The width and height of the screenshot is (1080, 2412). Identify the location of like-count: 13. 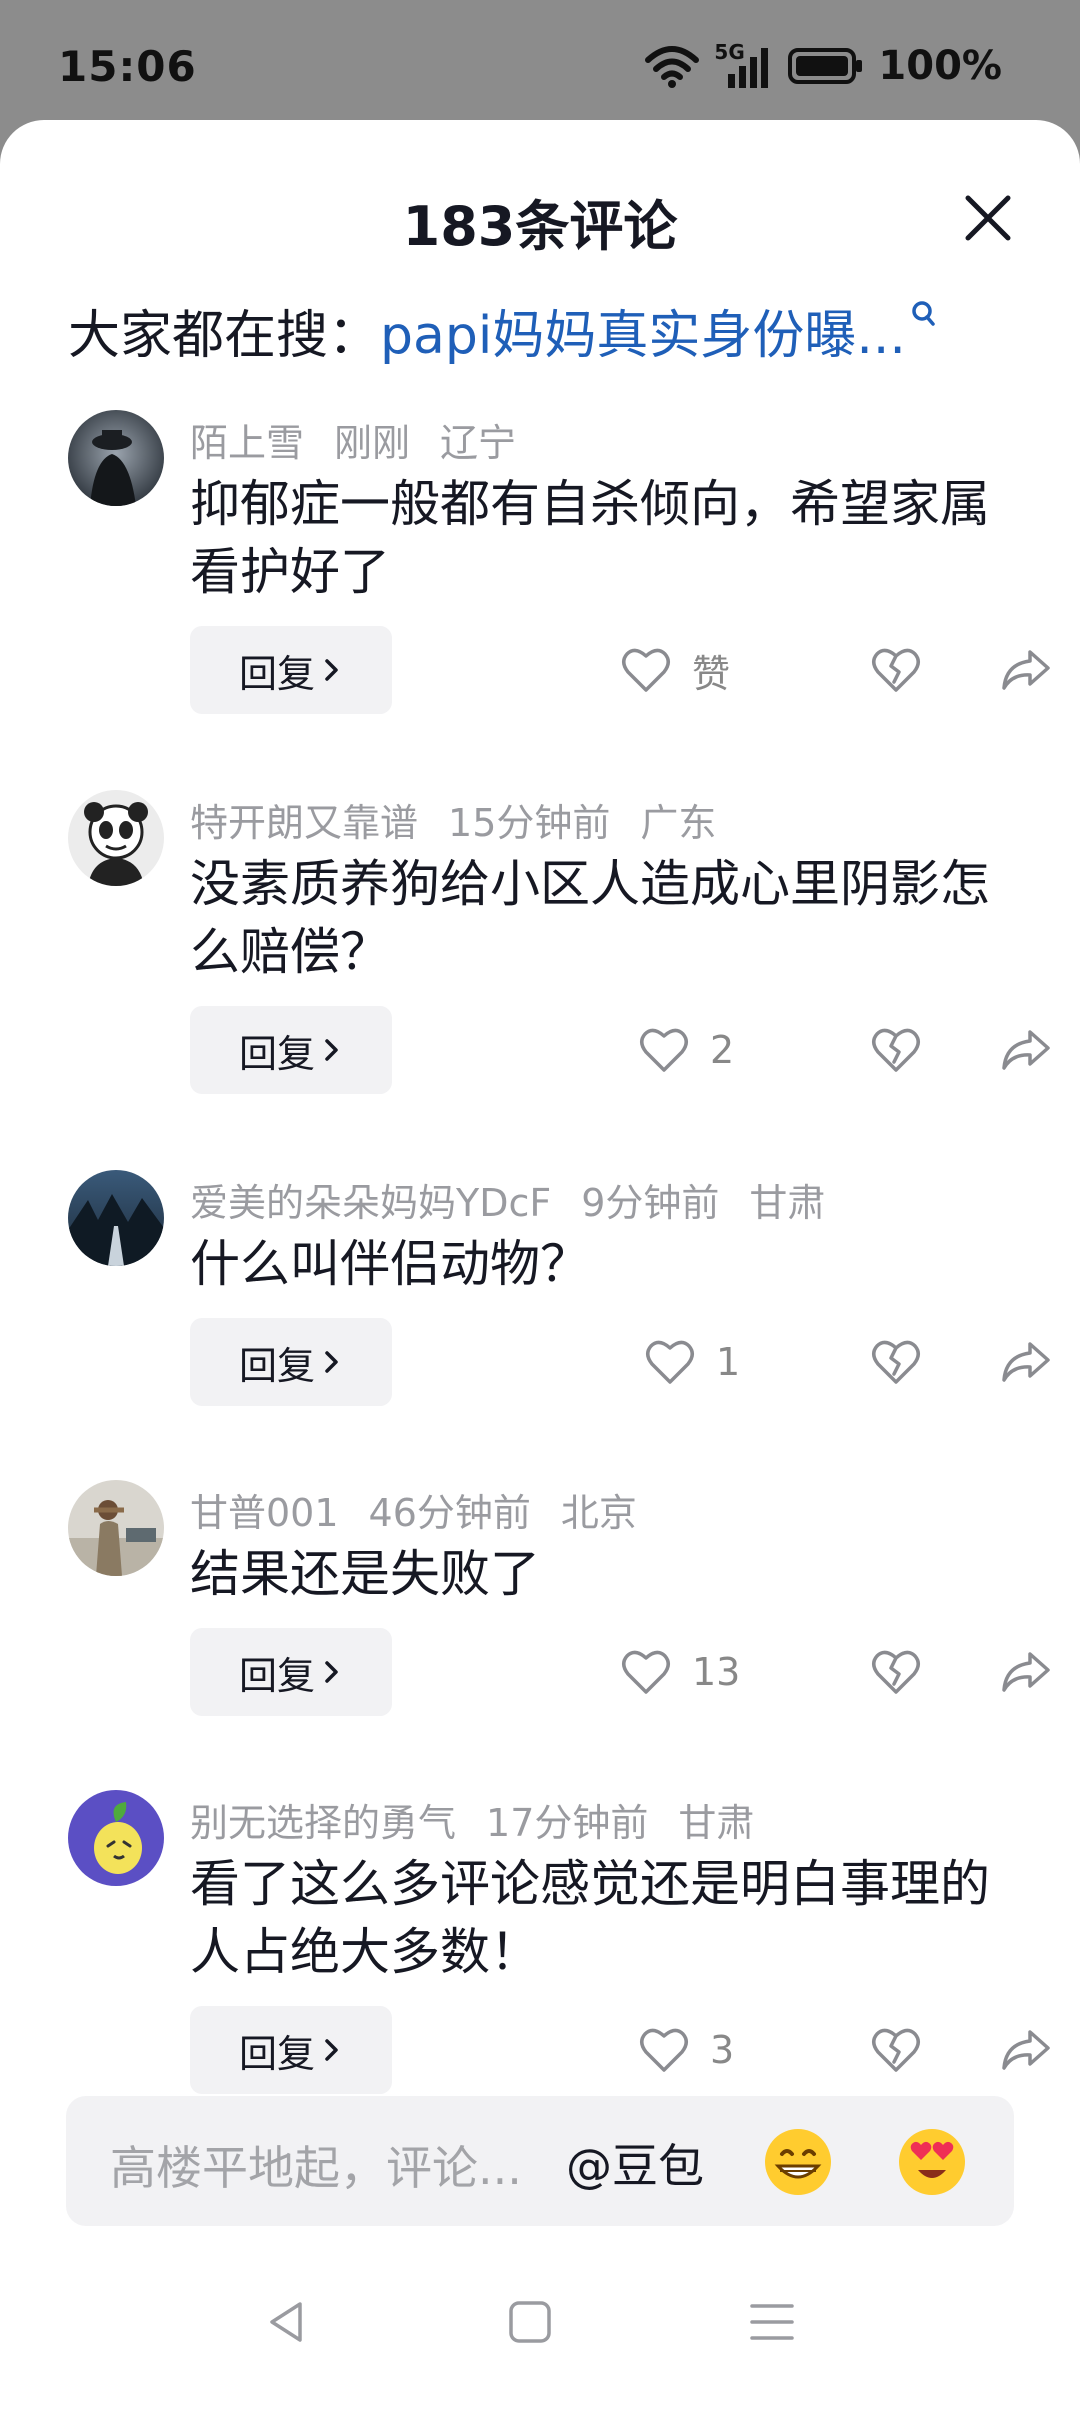
(716, 1672).